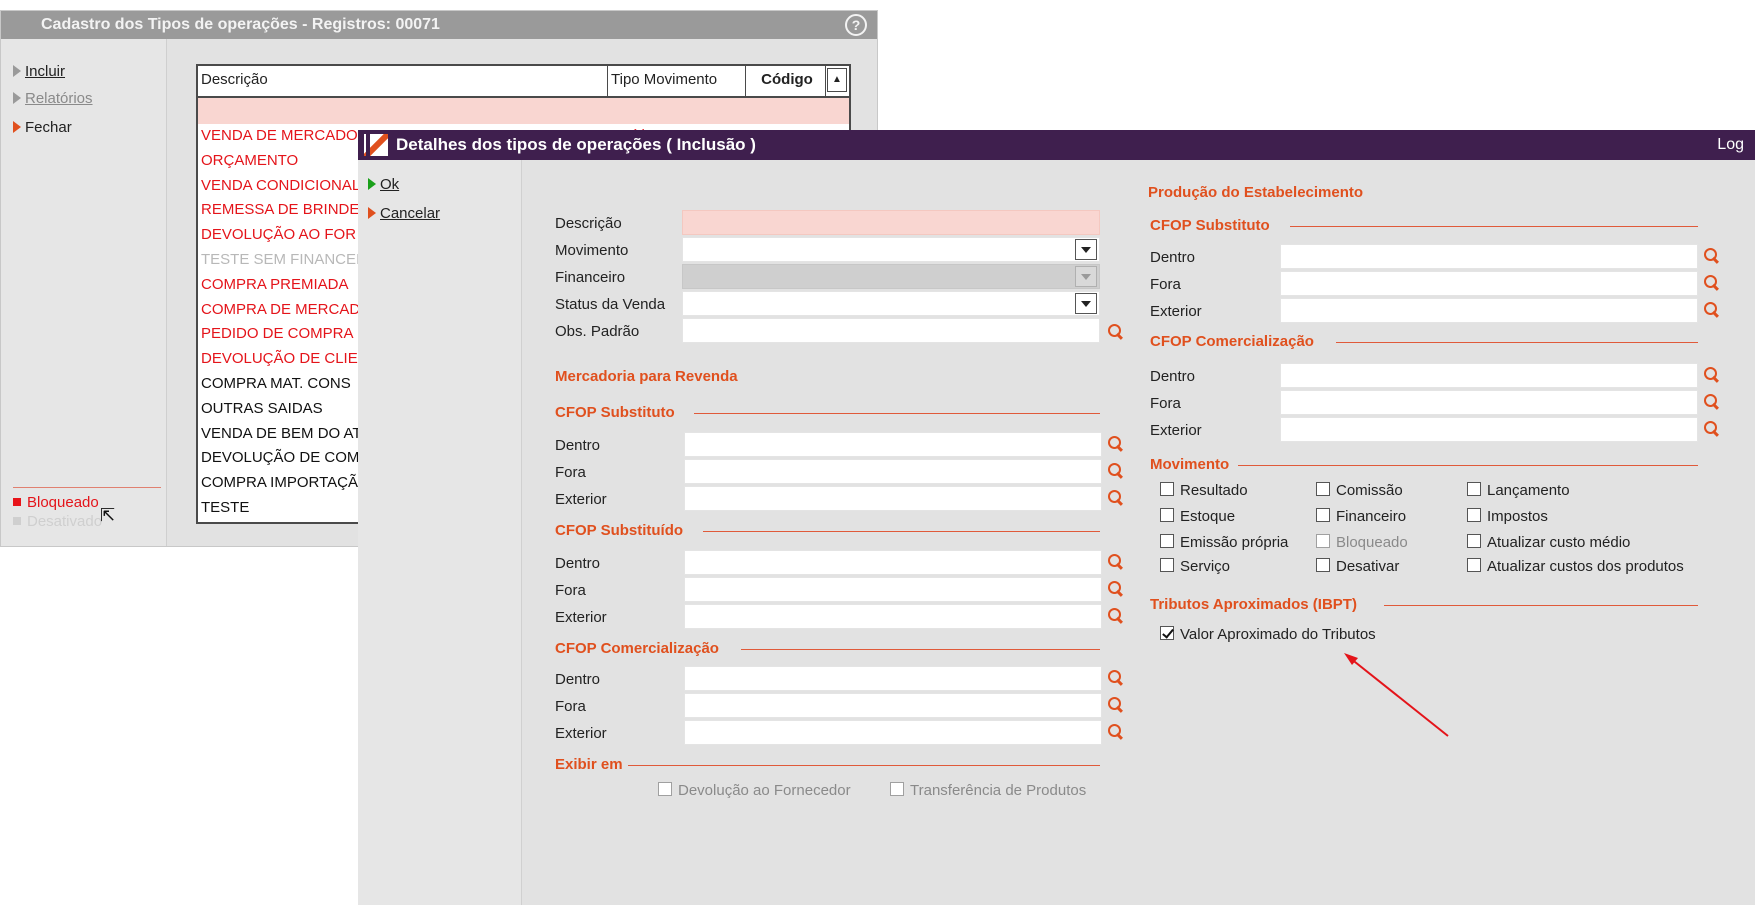 The image size is (1755, 905). I want to click on prod-comercializacao-fora-input, so click(1489, 402).